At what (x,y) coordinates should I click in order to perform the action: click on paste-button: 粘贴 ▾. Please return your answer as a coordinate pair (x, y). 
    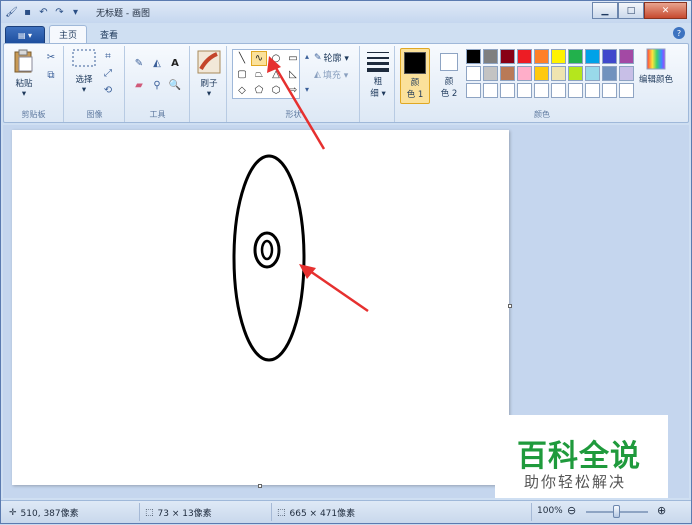
    Looking at the image, I should click on (24, 73).